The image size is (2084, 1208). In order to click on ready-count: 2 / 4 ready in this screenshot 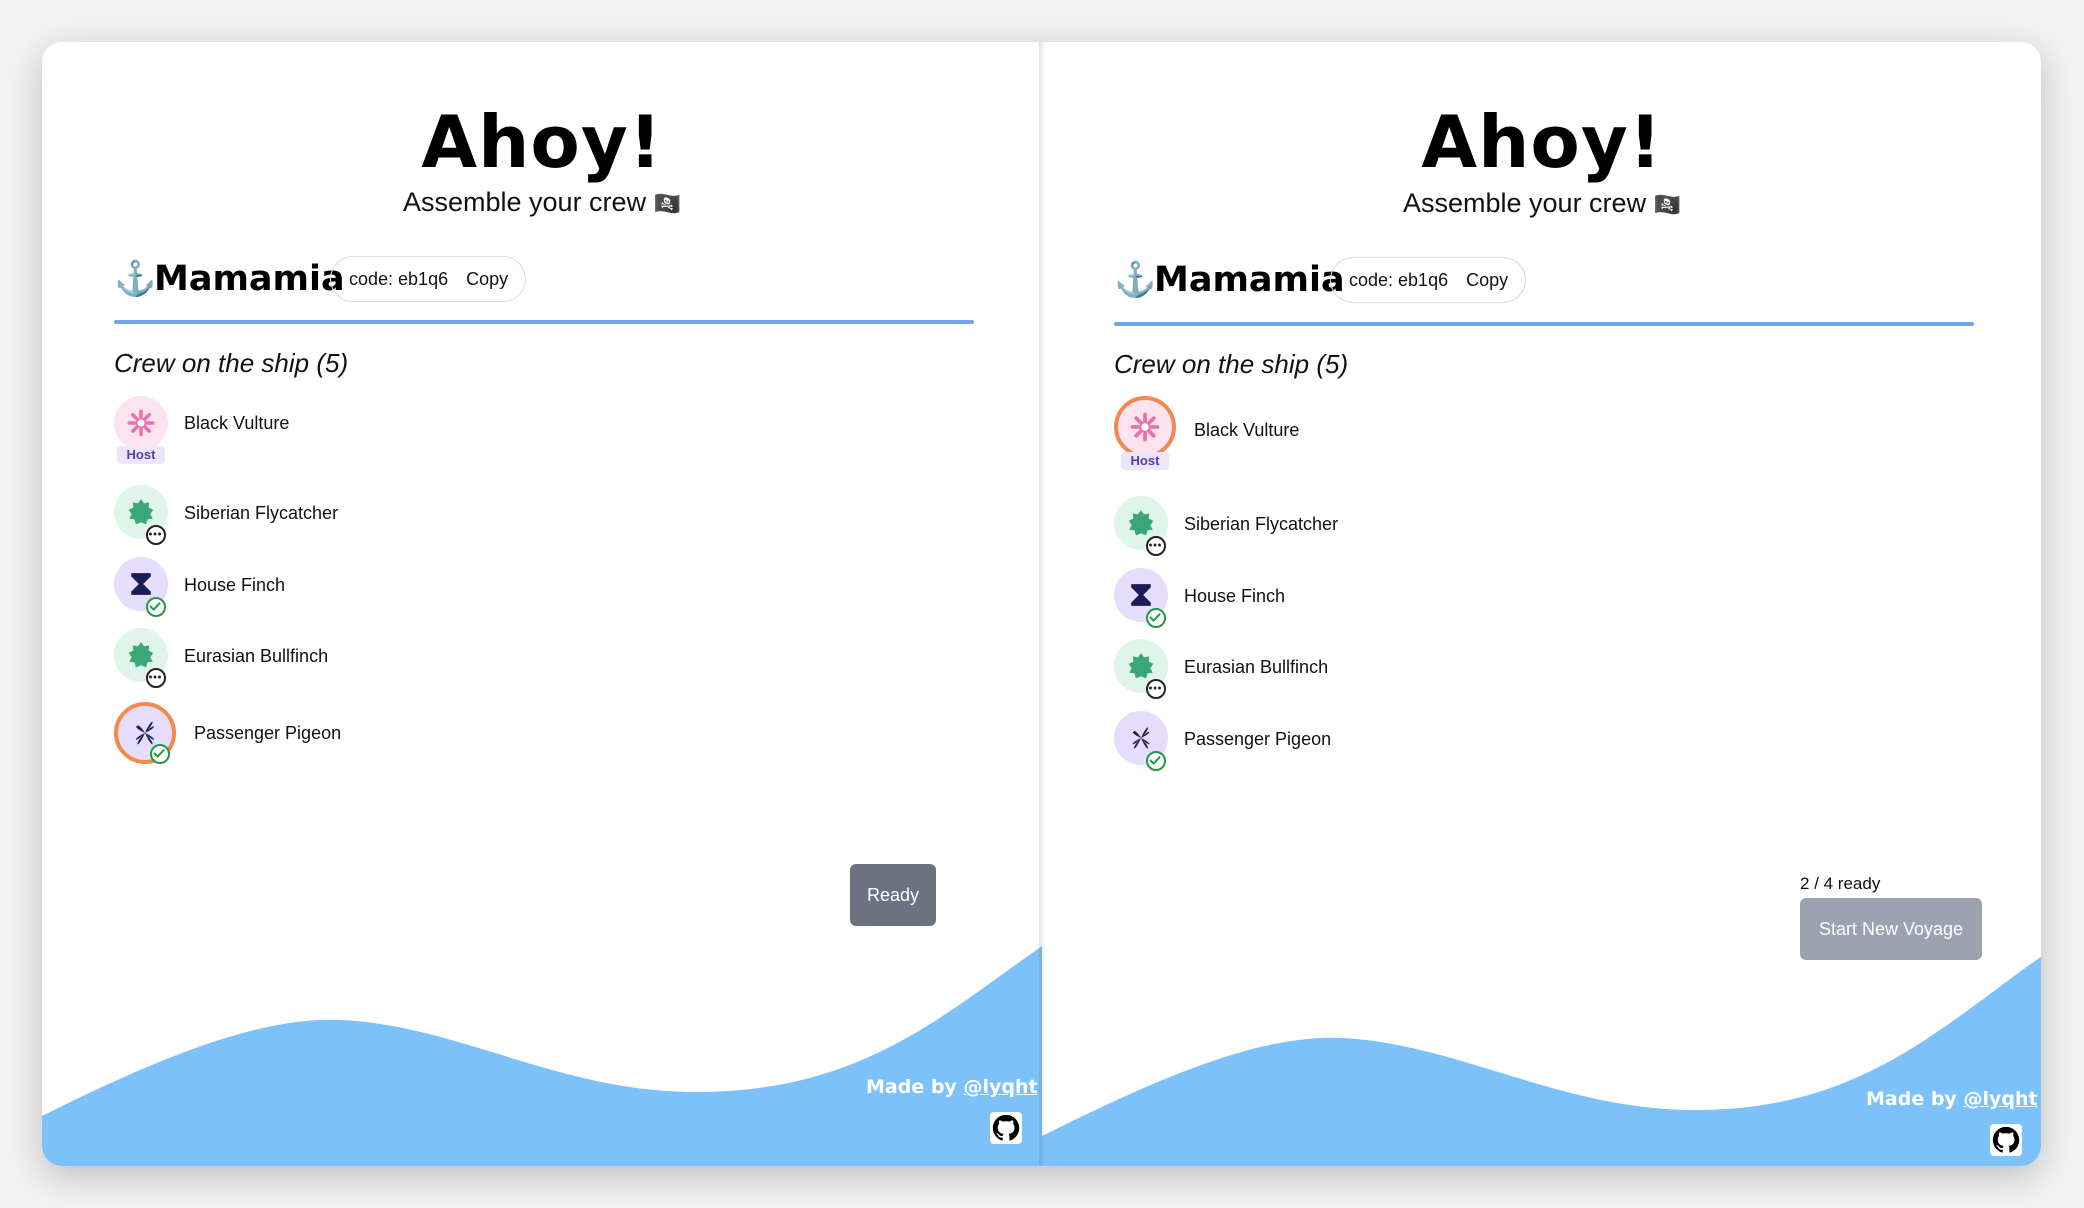, I will do `click(1840, 883)`.